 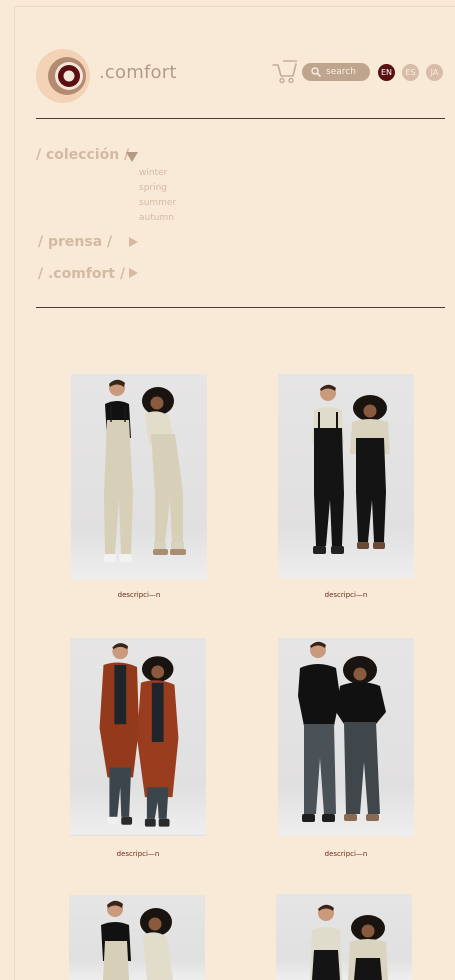 What do you see at coordinates (153, 188) in the screenshot?
I see `subnav-spring: spring` at bounding box center [153, 188].